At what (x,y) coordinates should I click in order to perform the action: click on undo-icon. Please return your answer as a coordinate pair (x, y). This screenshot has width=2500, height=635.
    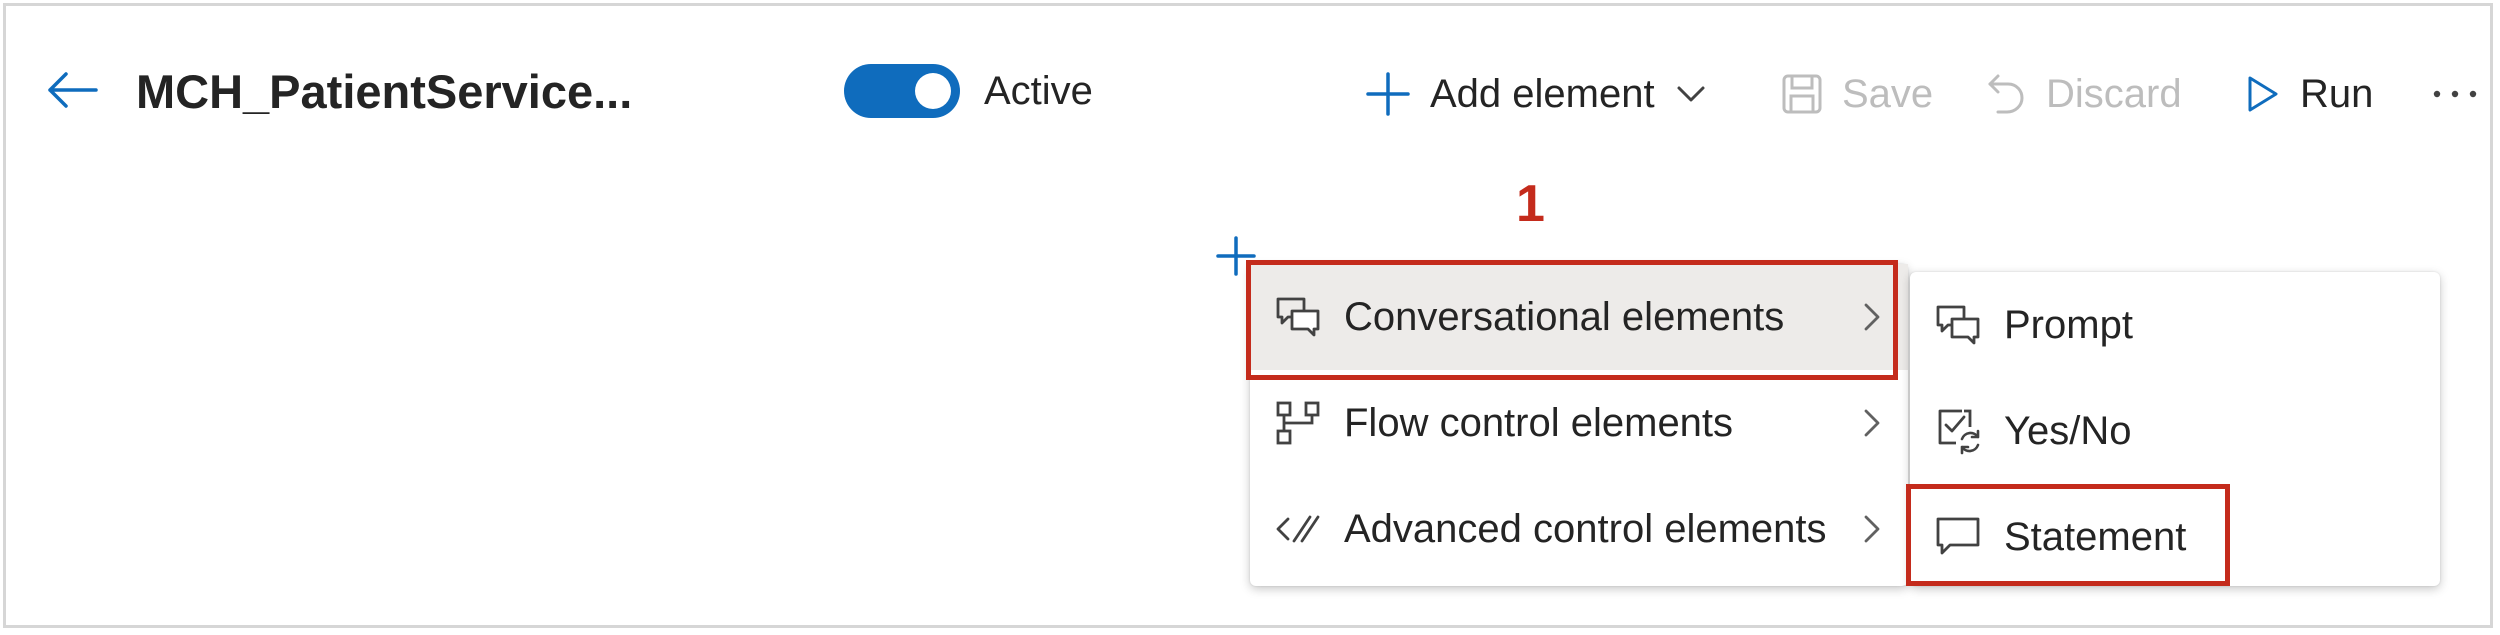
    Looking at the image, I should click on (2006, 94).